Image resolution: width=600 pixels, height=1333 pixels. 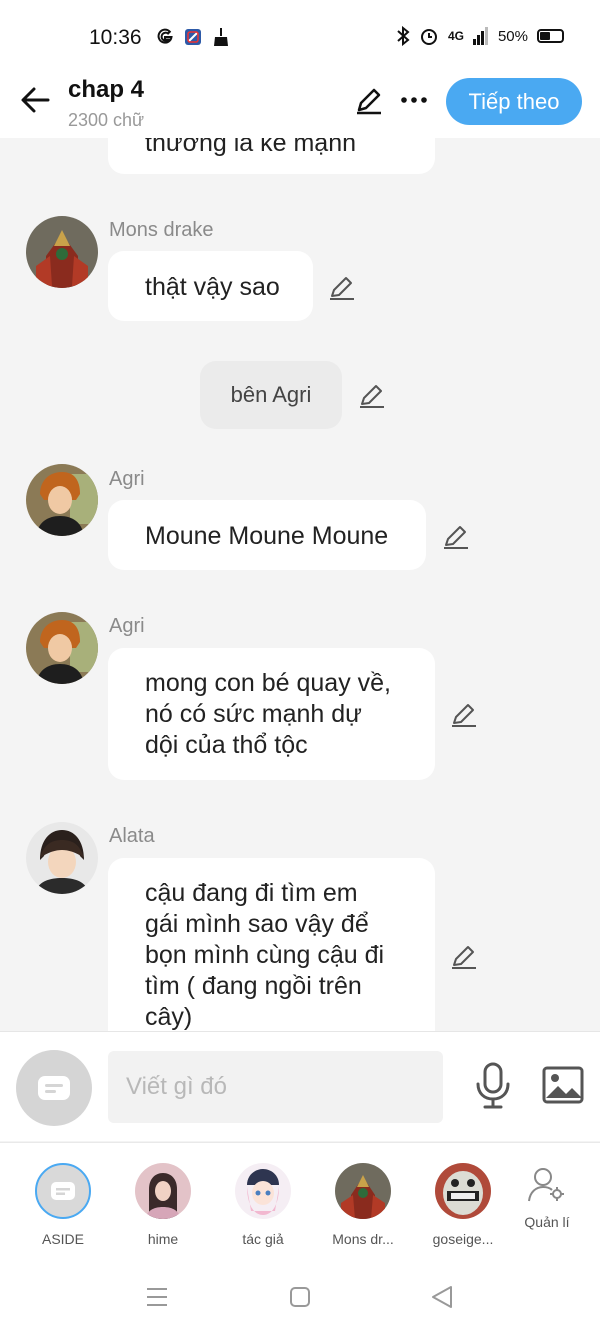 I want to click on character-label: ASIDE, so click(x=62, y=1239).